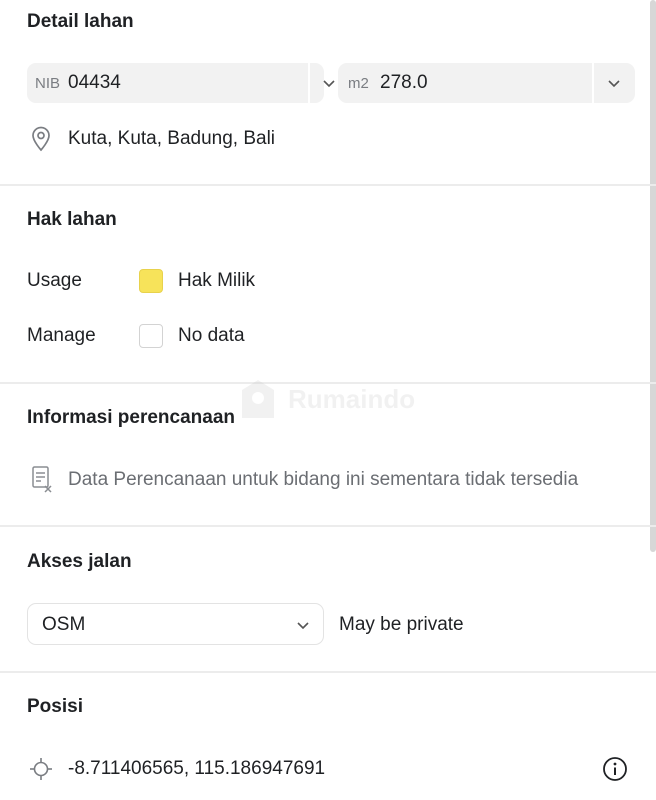  Describe the element at coordinates (196, 769) in the screenshot. I see `coordinates-text: -8.711406565, 115.186947691` at that location.